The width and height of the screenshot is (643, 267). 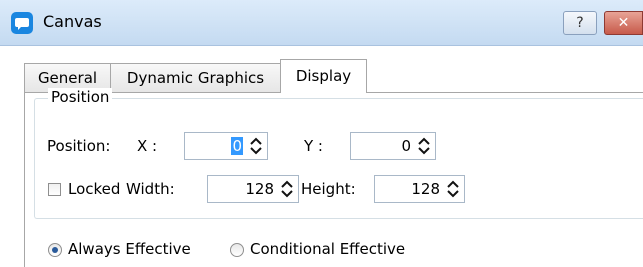 I want to click on canvas-app-icon, so click(x=22, y=23).